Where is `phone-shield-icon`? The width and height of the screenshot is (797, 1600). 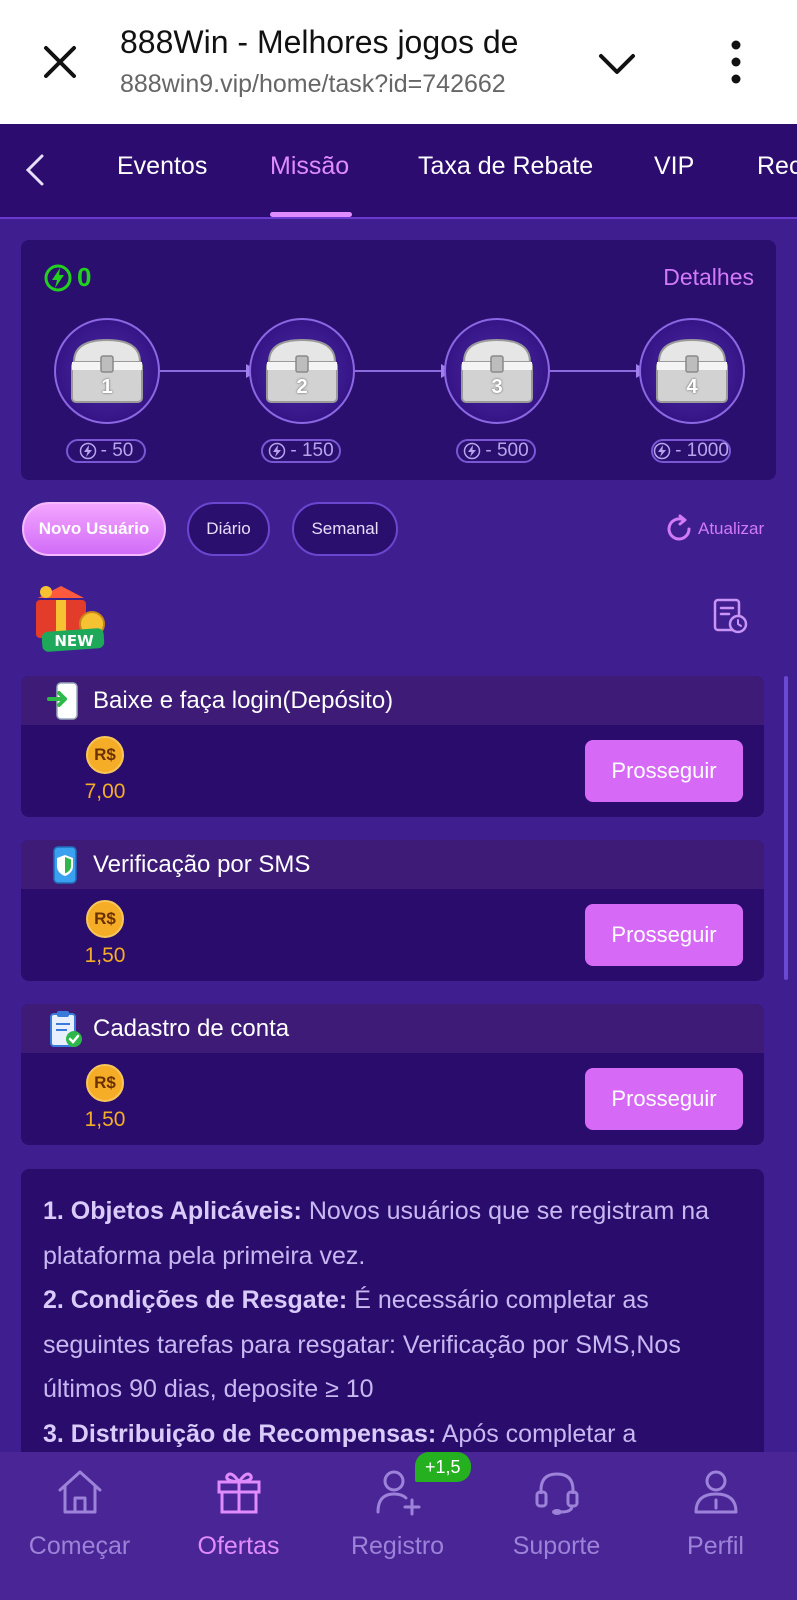 phone-shield-icon is located at coordinates (65, 864).